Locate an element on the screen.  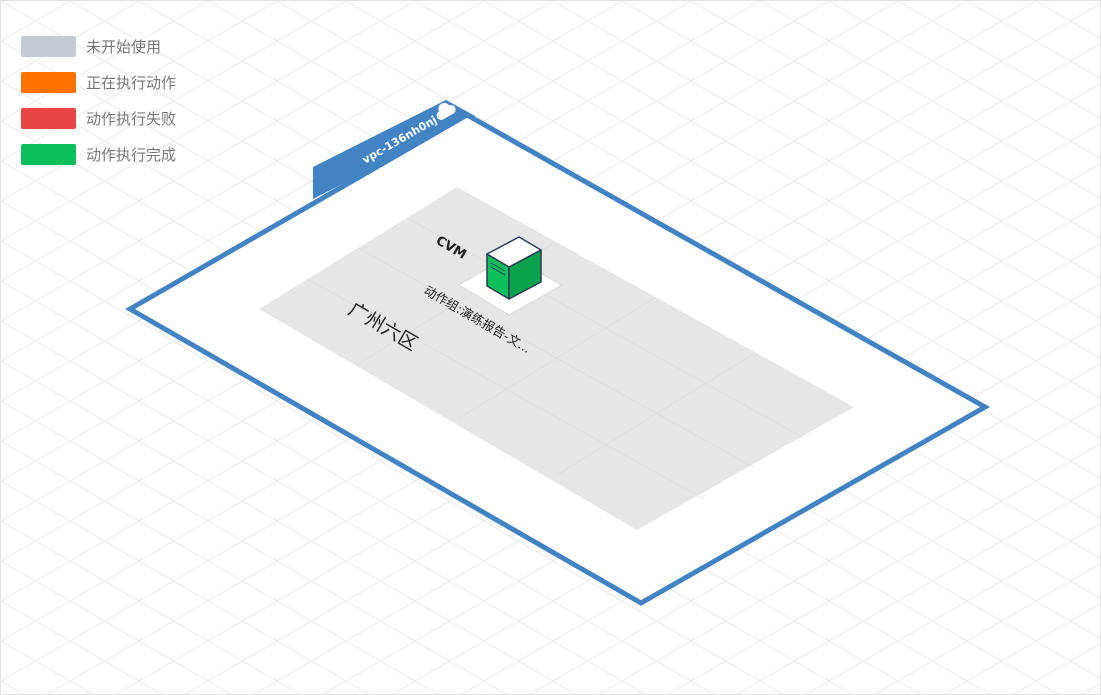
legend-label: 动作执行完成 is located at coordinates (131, 154).